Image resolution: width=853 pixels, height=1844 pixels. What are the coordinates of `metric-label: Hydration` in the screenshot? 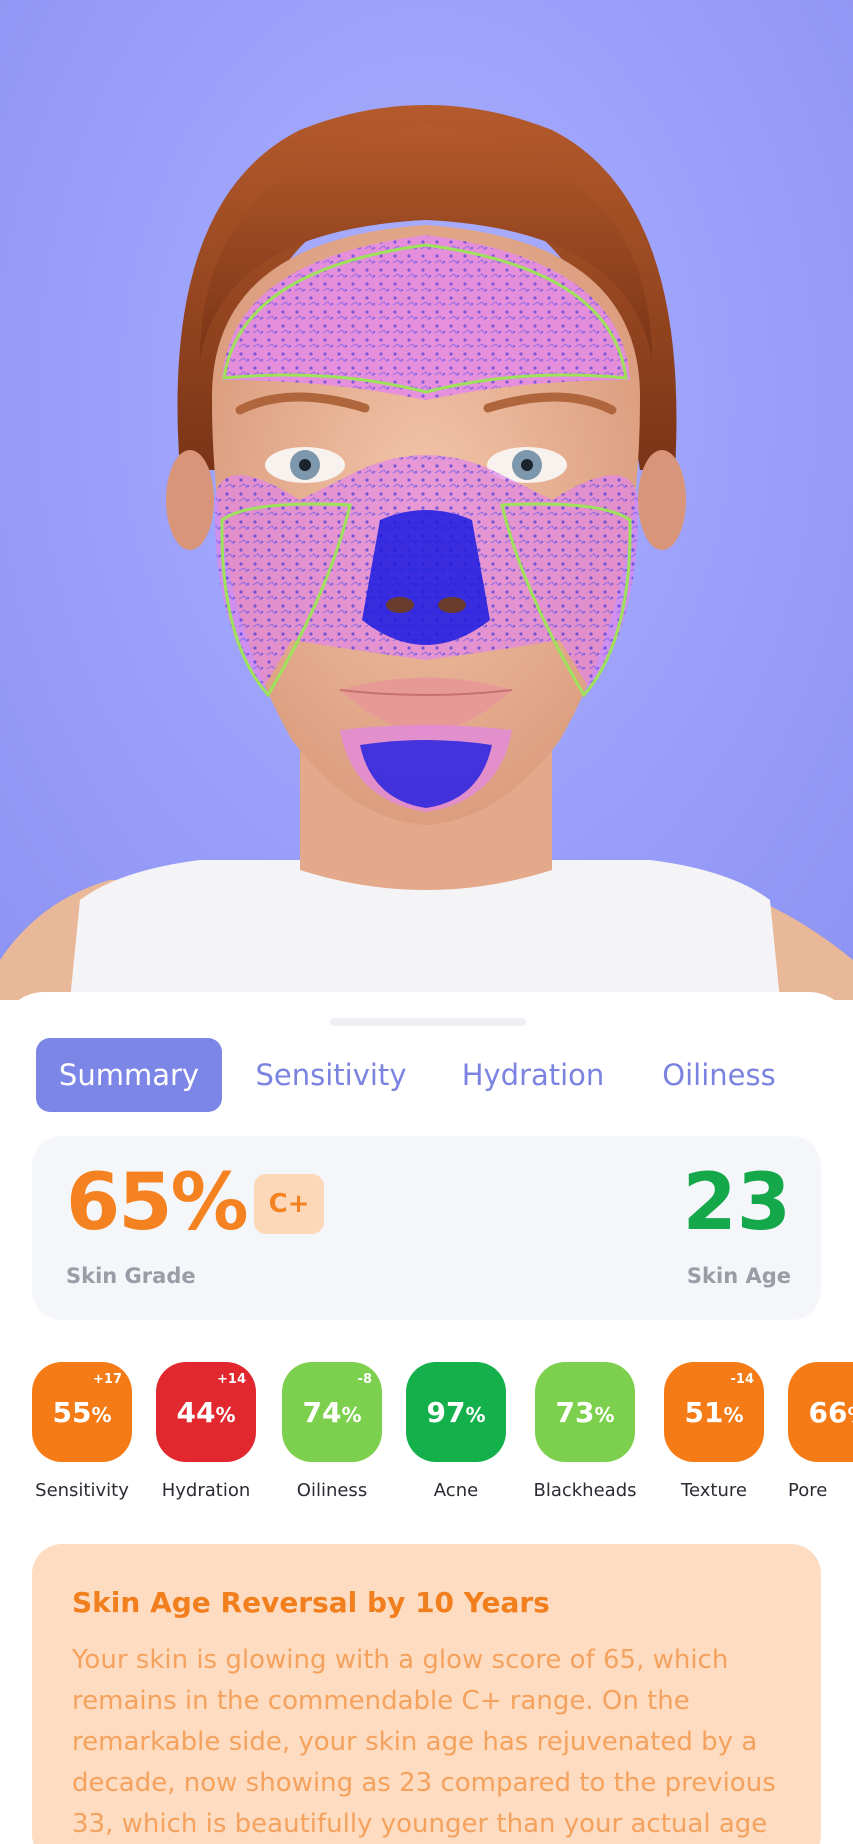 It's located at (206, 1490).